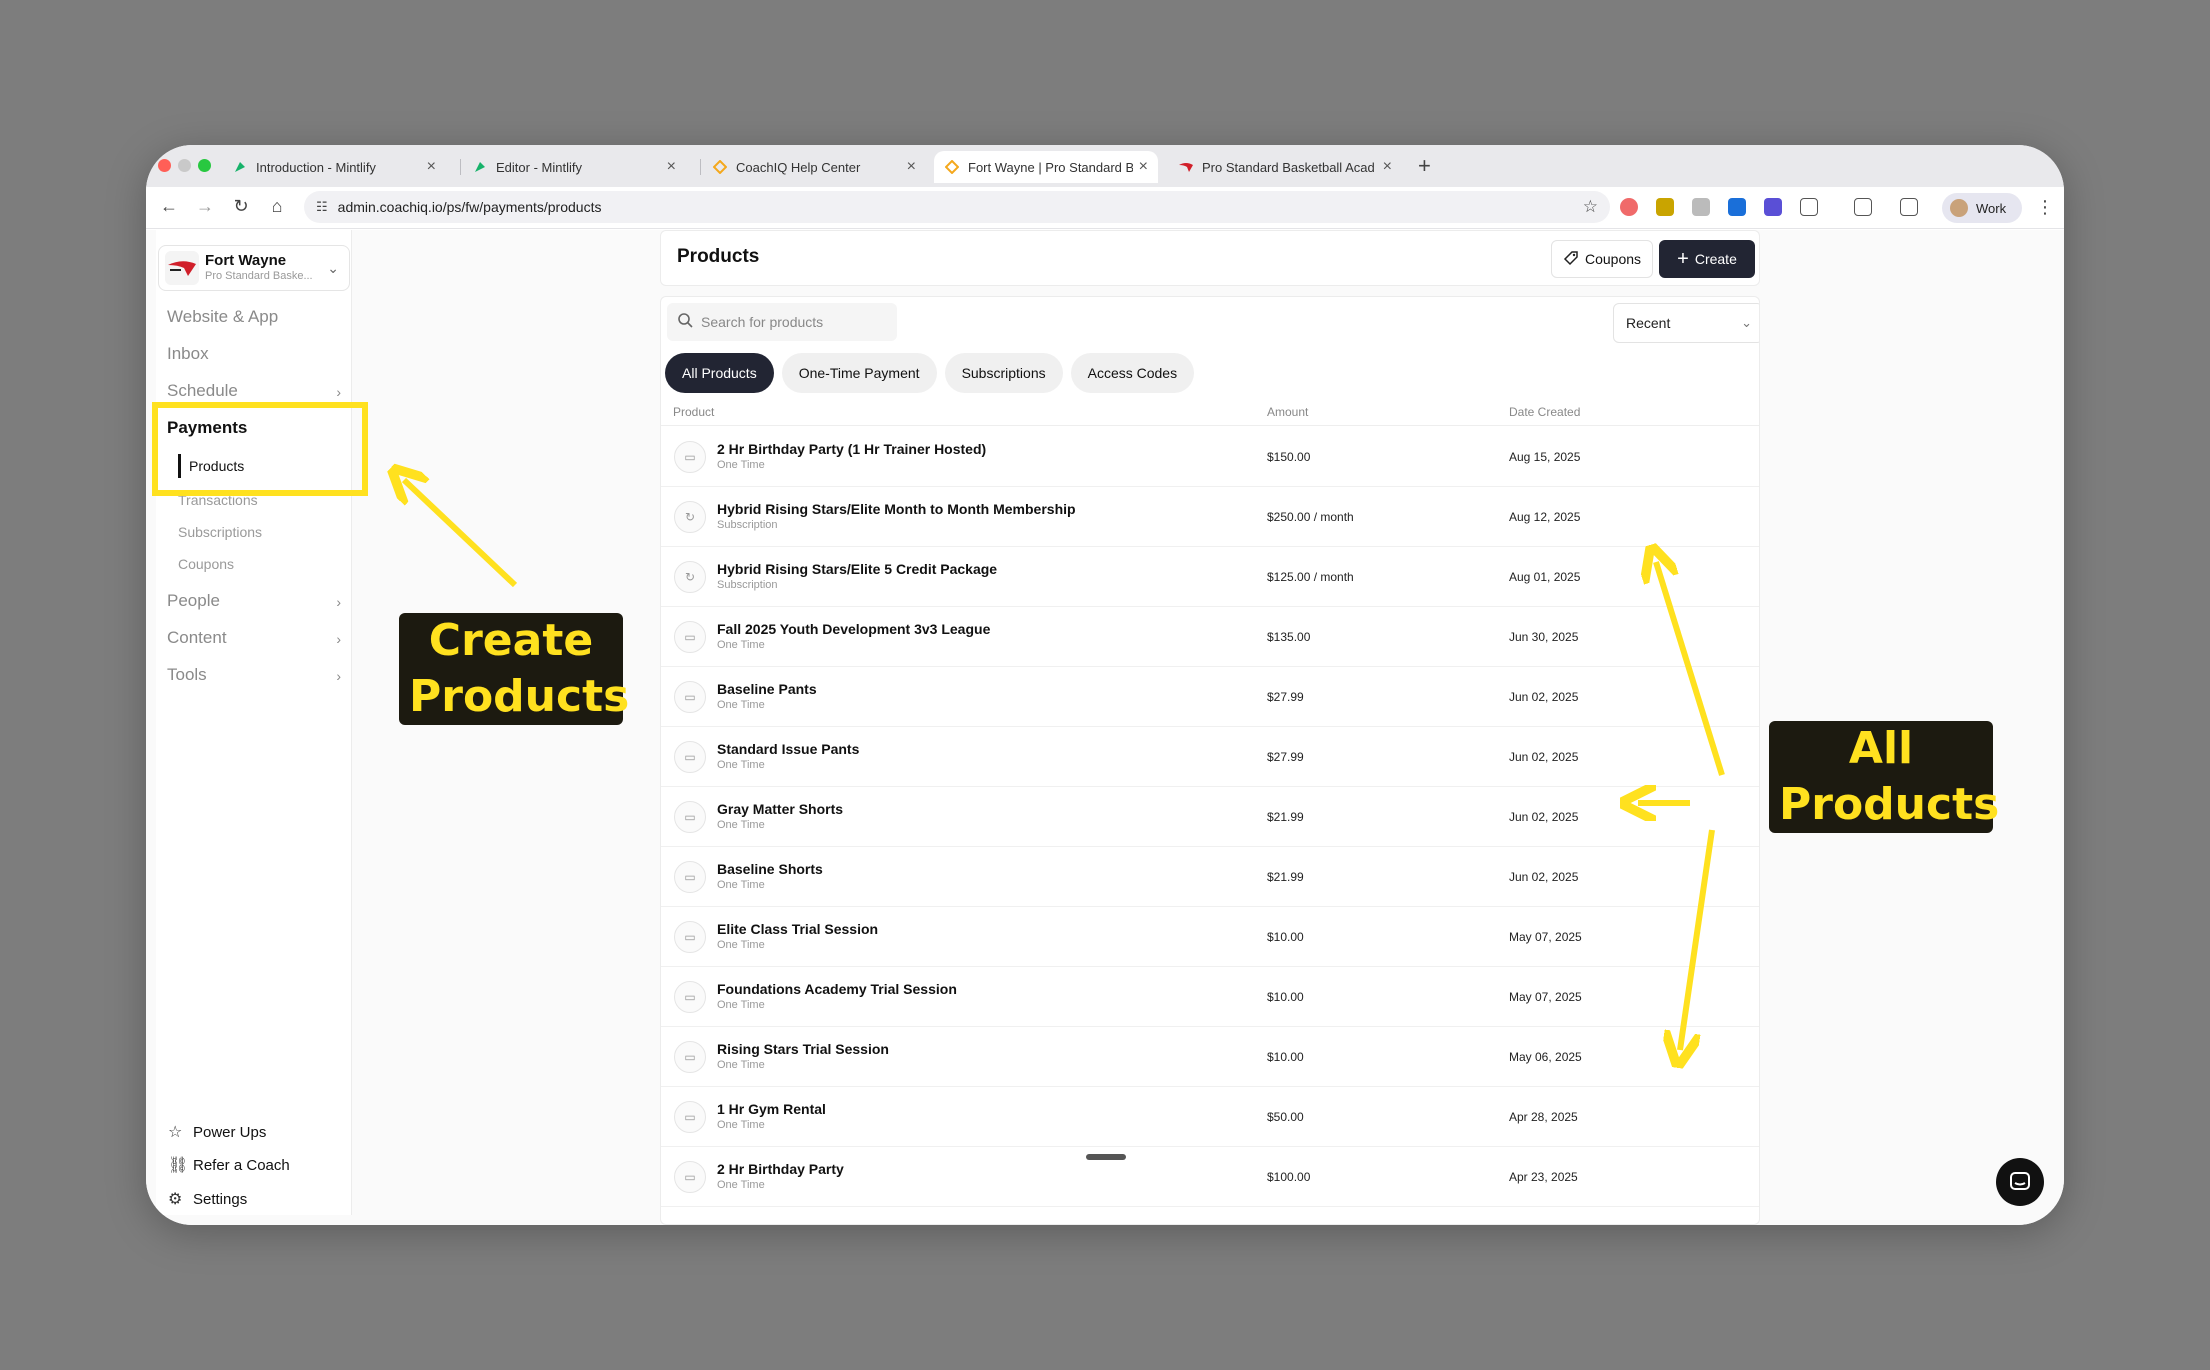  What do you see at coordinates (277, 206) in the screenshot?
I see `home-icon: ⌂` at bounding box center [277, 206].